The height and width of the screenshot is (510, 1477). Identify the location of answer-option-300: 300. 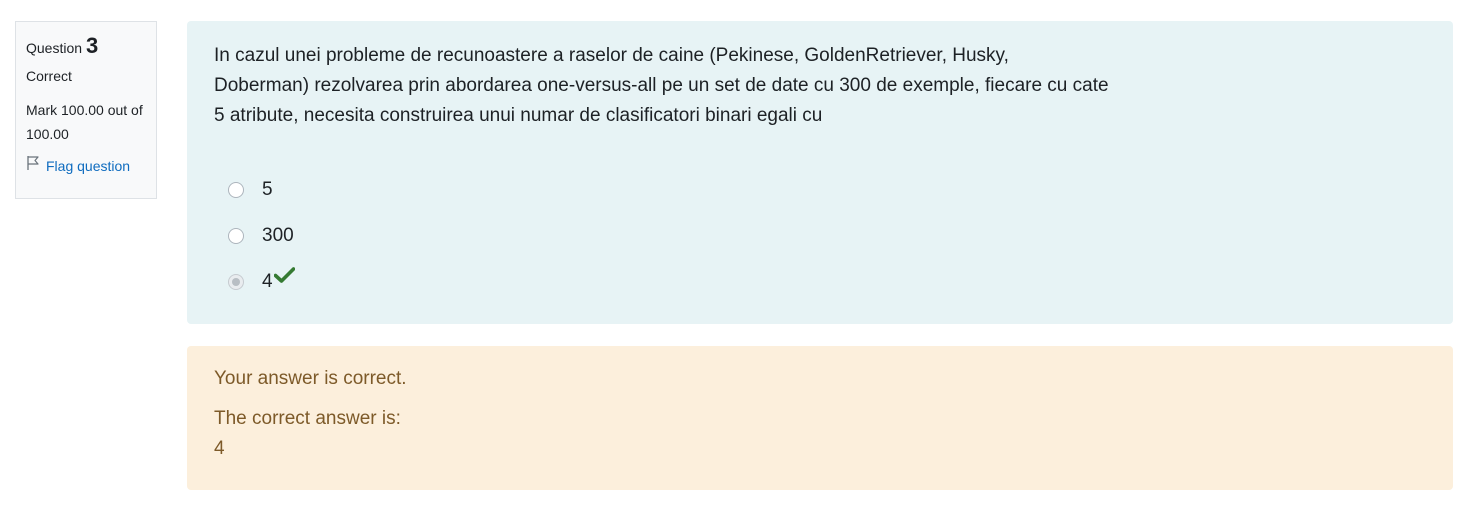
(820, 236).